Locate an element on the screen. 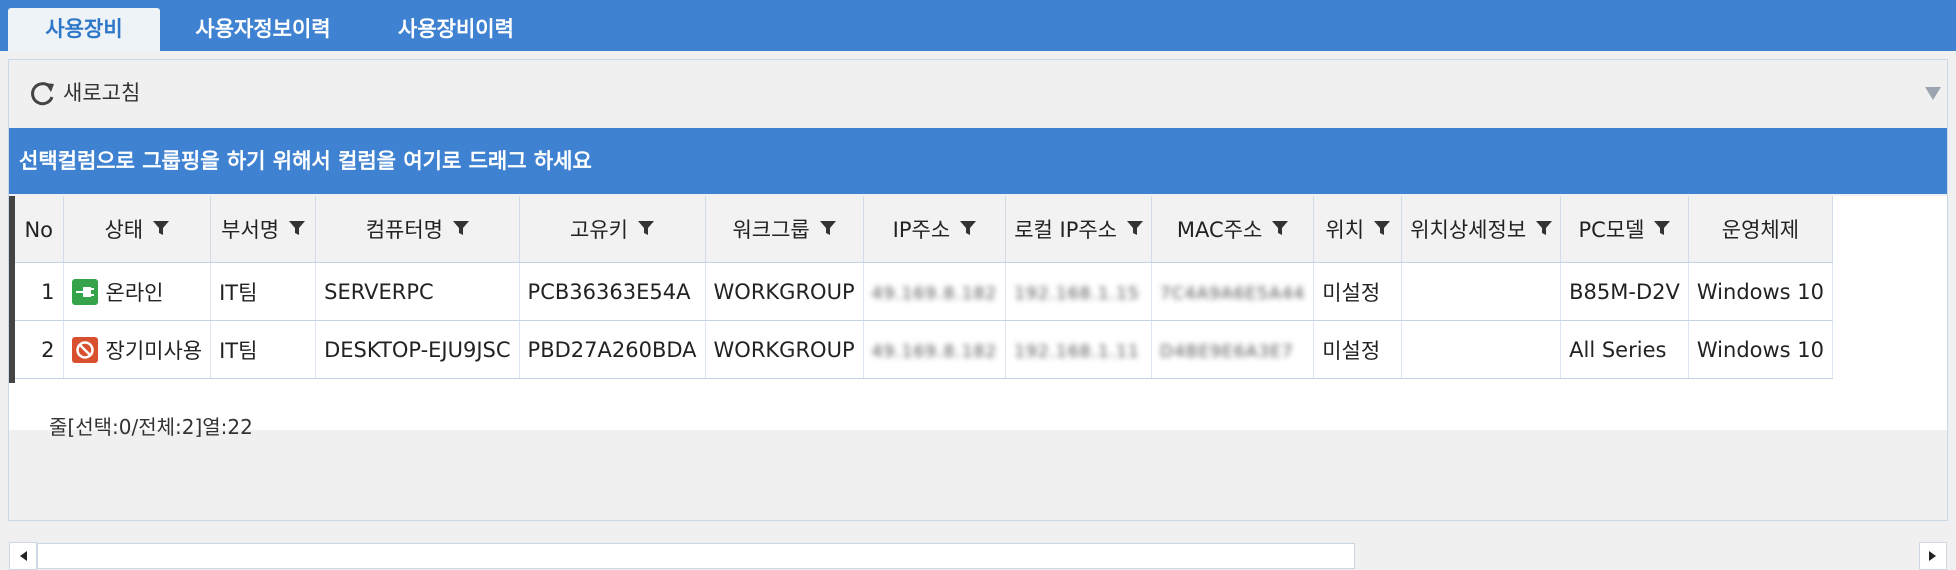 This screenshot has width=1956, height=570. col-header-location: 위치 is located at coordinates (1358, 229).